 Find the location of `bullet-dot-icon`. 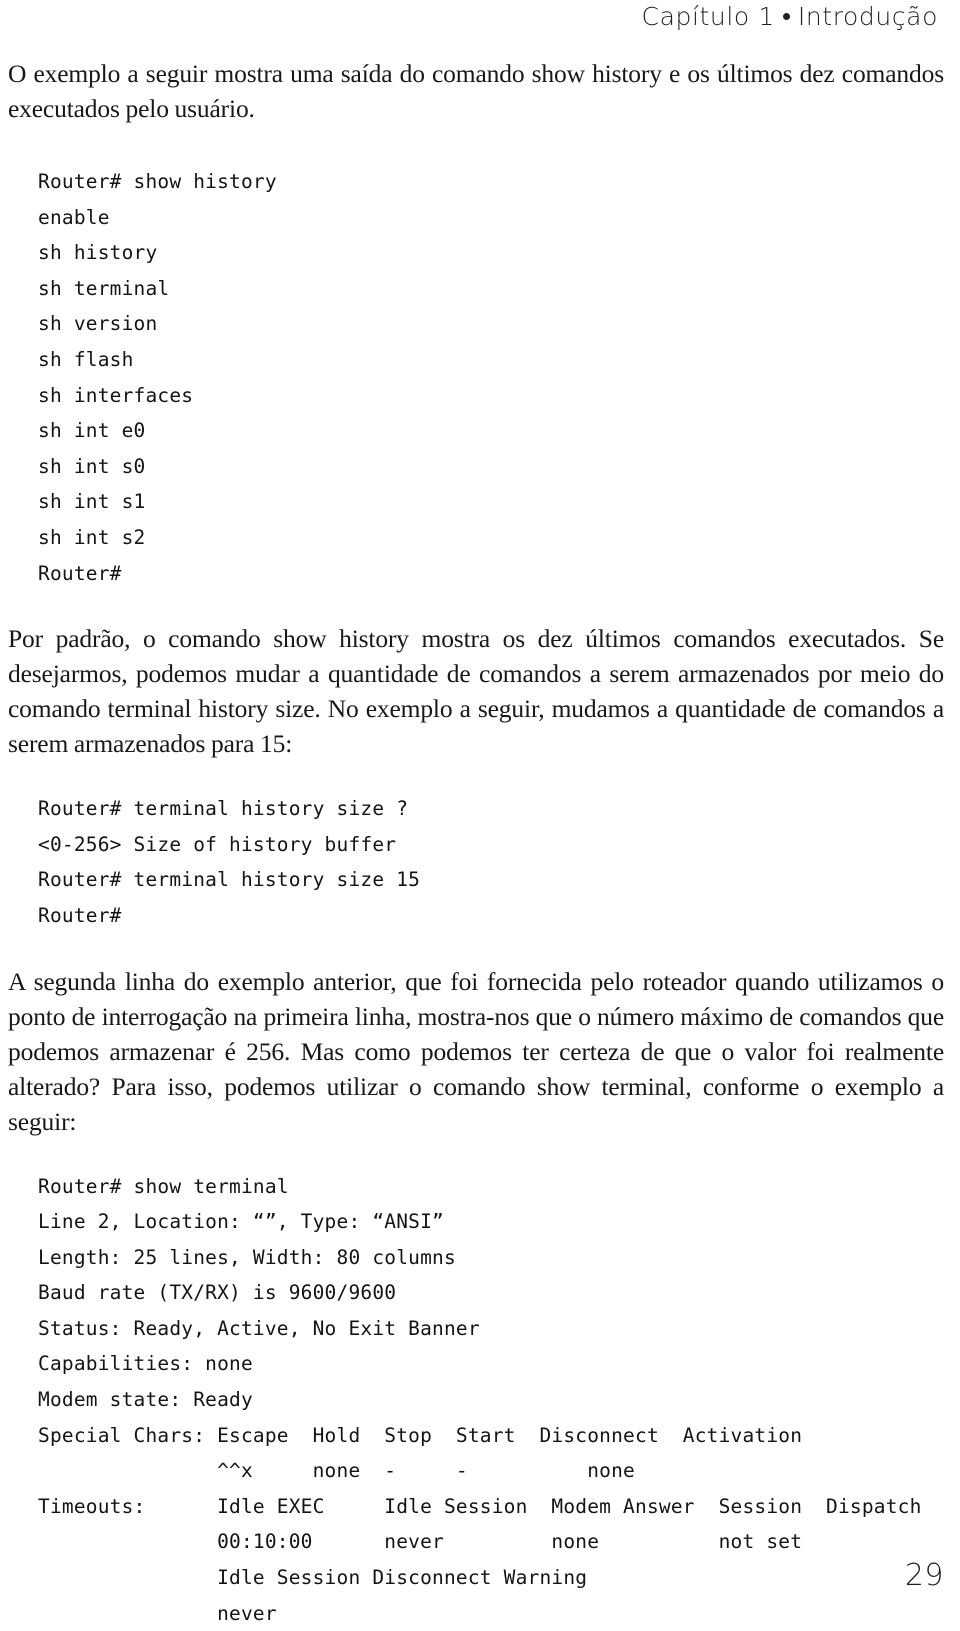

bullet-dot-icon is located at coordinates (786, 16).